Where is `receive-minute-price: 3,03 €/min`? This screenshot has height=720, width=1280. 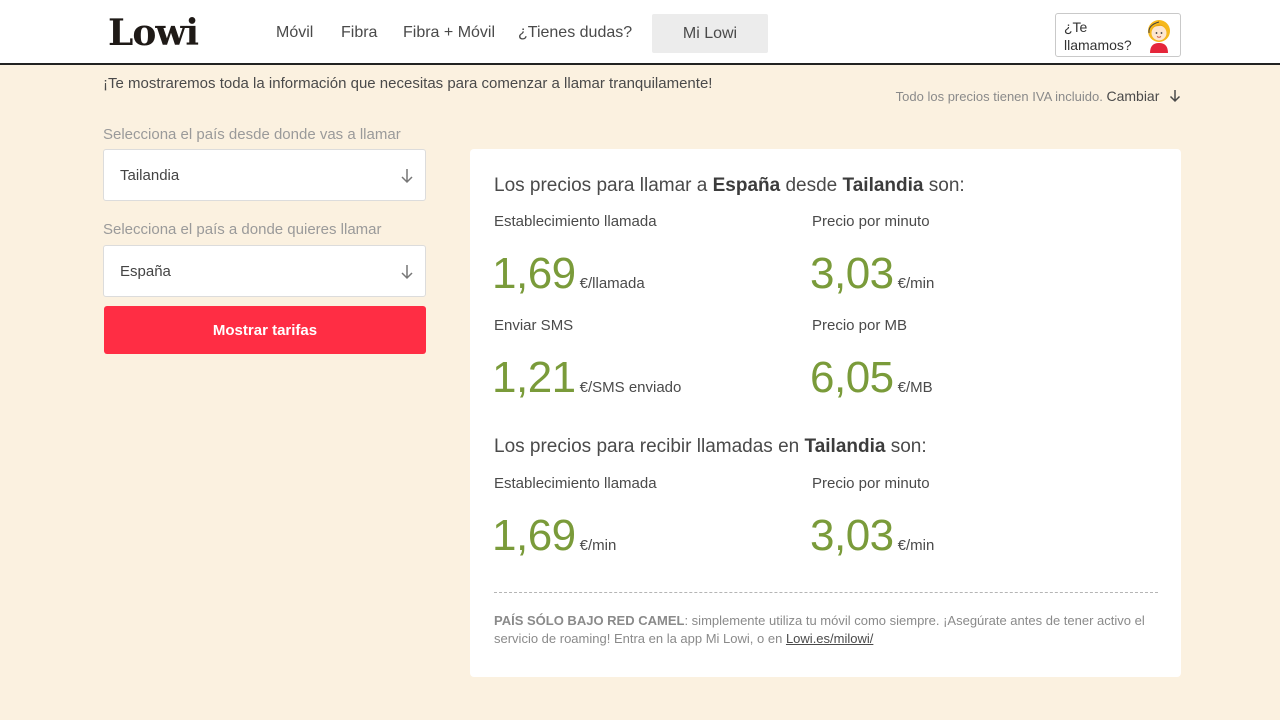
receive-minute-price: 3,03 €/min is located at coordinates (872, 535).